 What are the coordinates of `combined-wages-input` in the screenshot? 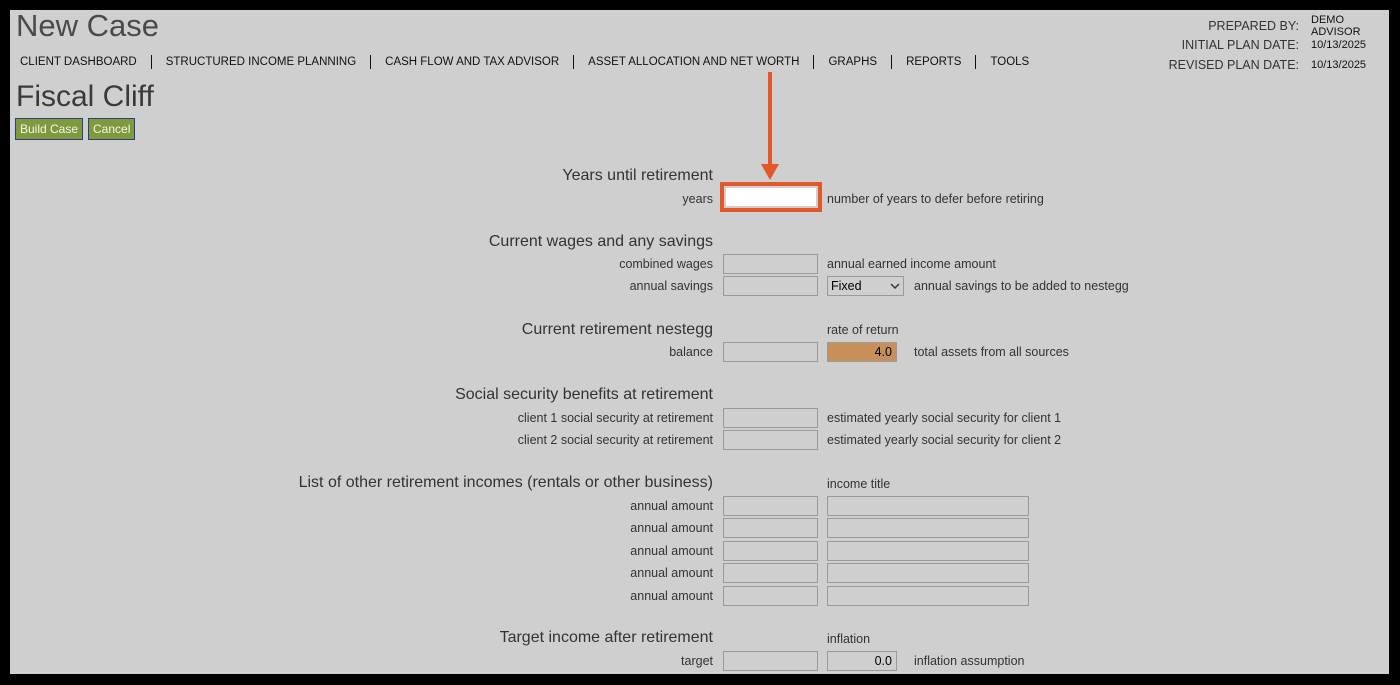 It's located at (770, 264).